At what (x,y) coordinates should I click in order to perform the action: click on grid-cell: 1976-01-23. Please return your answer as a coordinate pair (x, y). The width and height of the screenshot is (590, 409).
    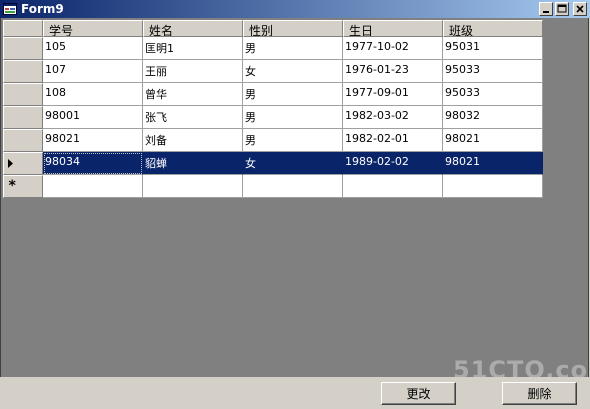
    Looking at the image, I should click on (393, 71).